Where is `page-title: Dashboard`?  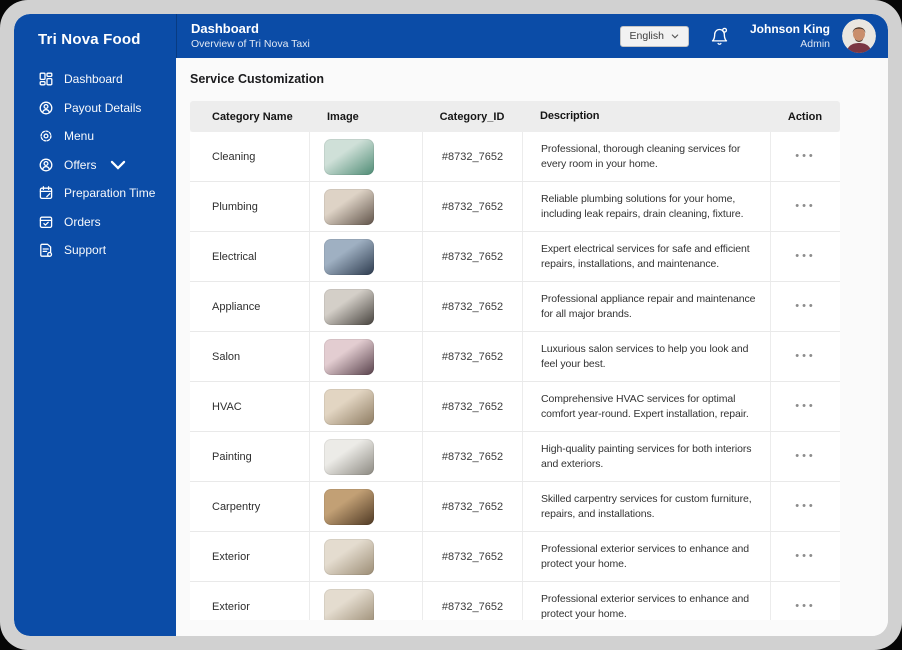 page-title: Dashboard is located at coordinates (225, 29).